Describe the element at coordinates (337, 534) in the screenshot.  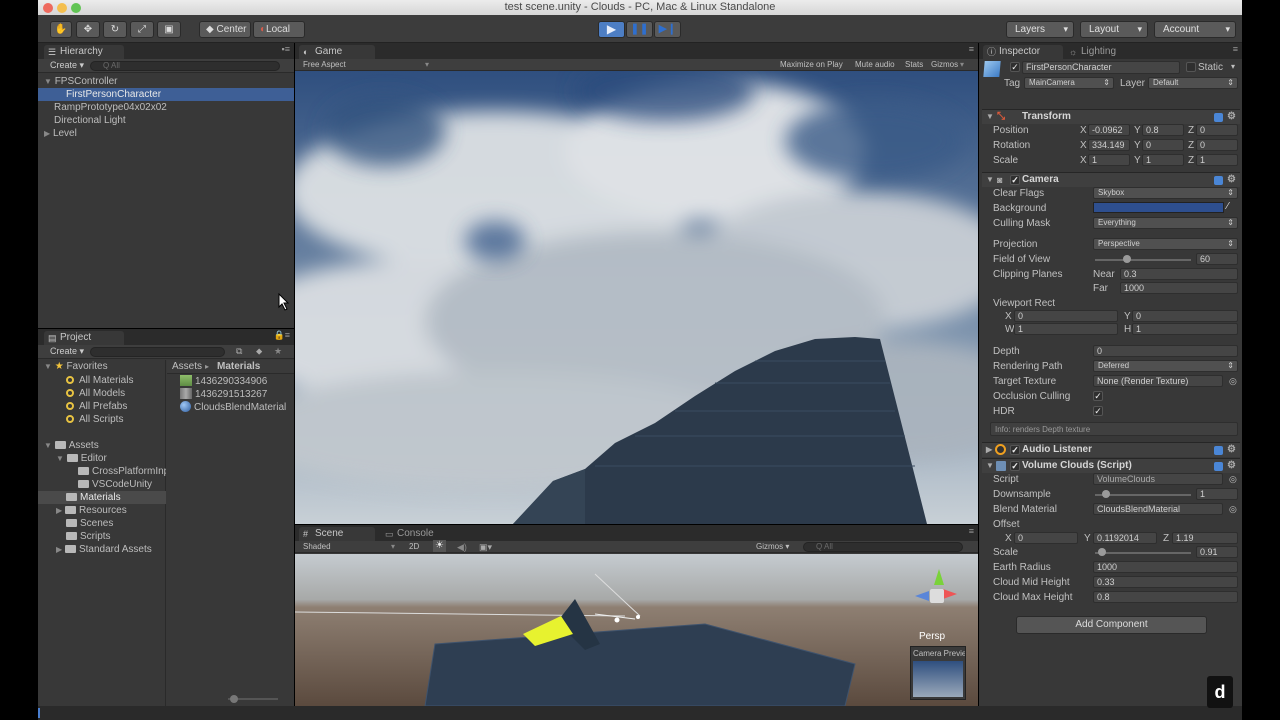
I see `tab-scene: # Scene` at that location.